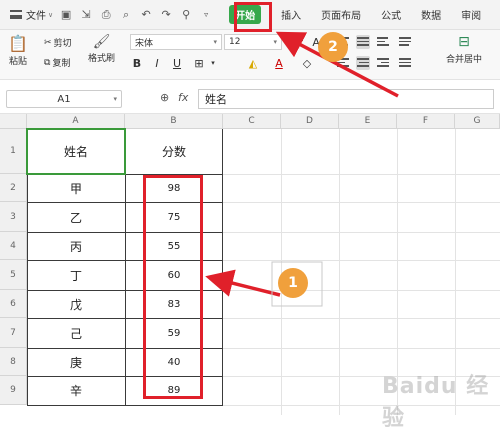 The width and height of the screenshot is (500, 432). Describe the element at coordinates (363, 42) in the screenshot. I see `align-middle-icon` at that location.